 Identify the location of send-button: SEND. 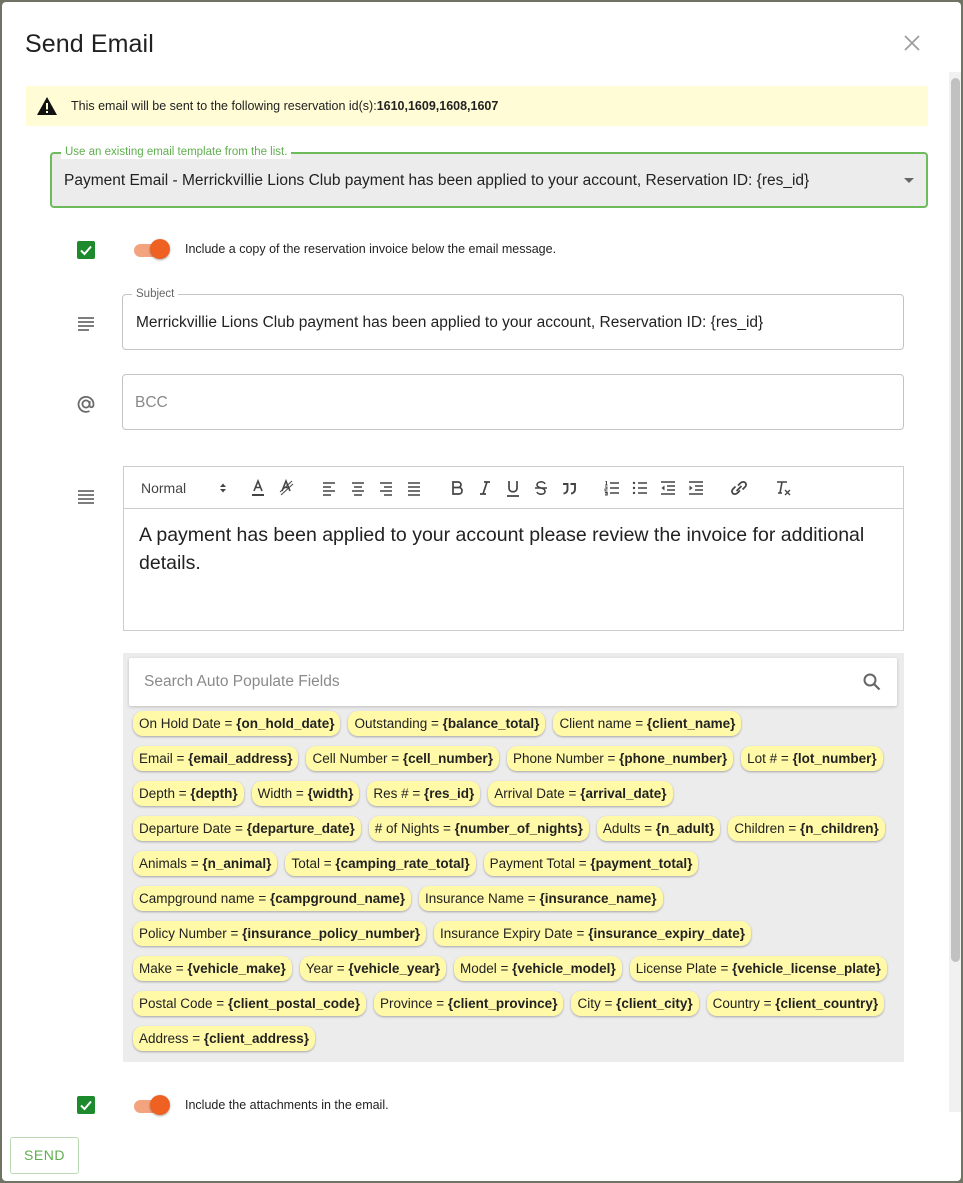
(44, 1155).